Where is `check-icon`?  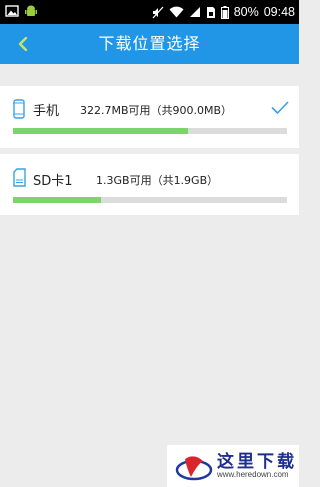
check-icon is located at coordinates (280, 107).